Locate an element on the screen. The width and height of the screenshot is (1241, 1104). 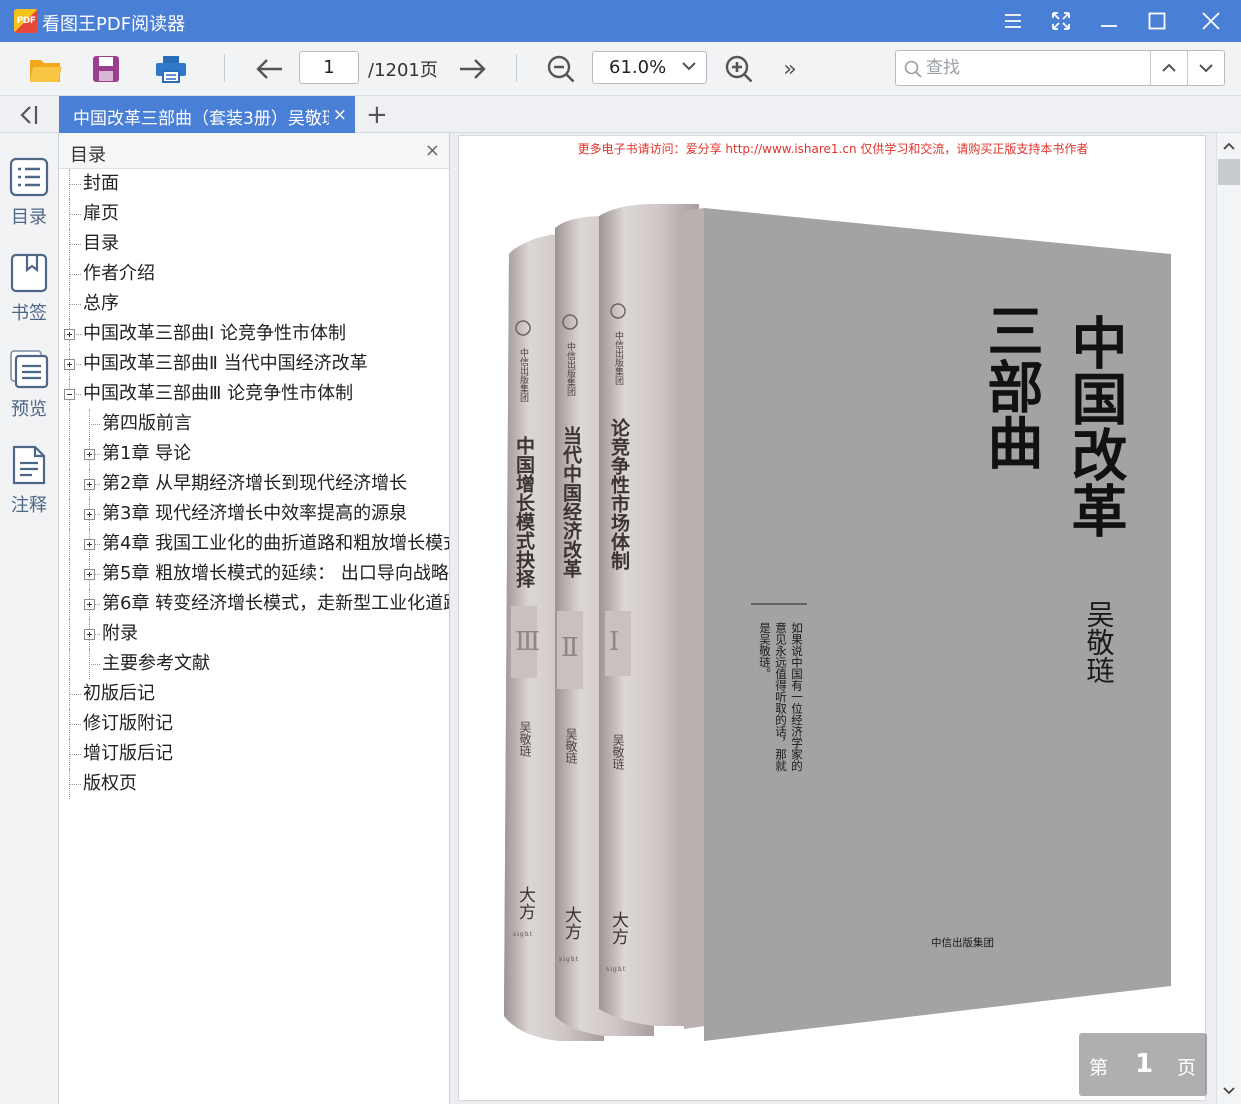
search-next-button is located at coordinates (1205, 68).